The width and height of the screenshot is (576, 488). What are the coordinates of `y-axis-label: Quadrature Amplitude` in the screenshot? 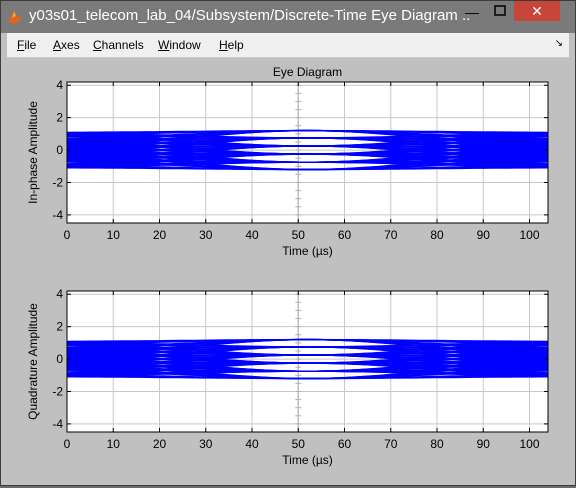 It's located at (33, 361).